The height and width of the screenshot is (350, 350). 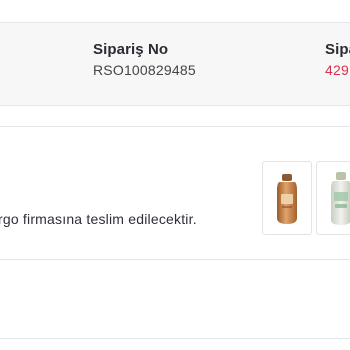 I want to click on order-total-field: Sipa 429, so click(x=337, y=59).